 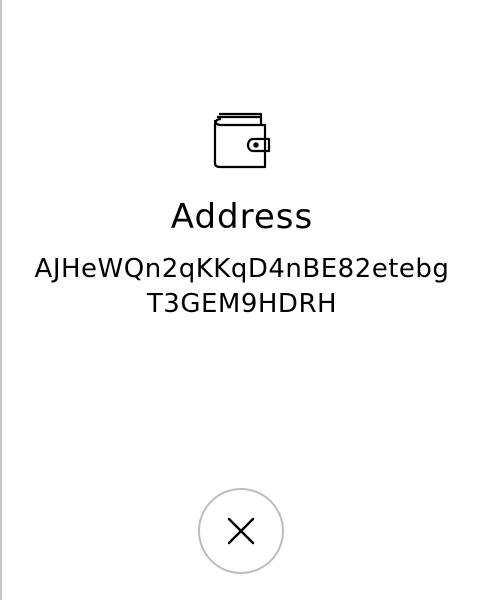 What do you see at coordinates (242, 140) in the screenshot?
I see `wallet-icon` at bounding box center [242, 140].